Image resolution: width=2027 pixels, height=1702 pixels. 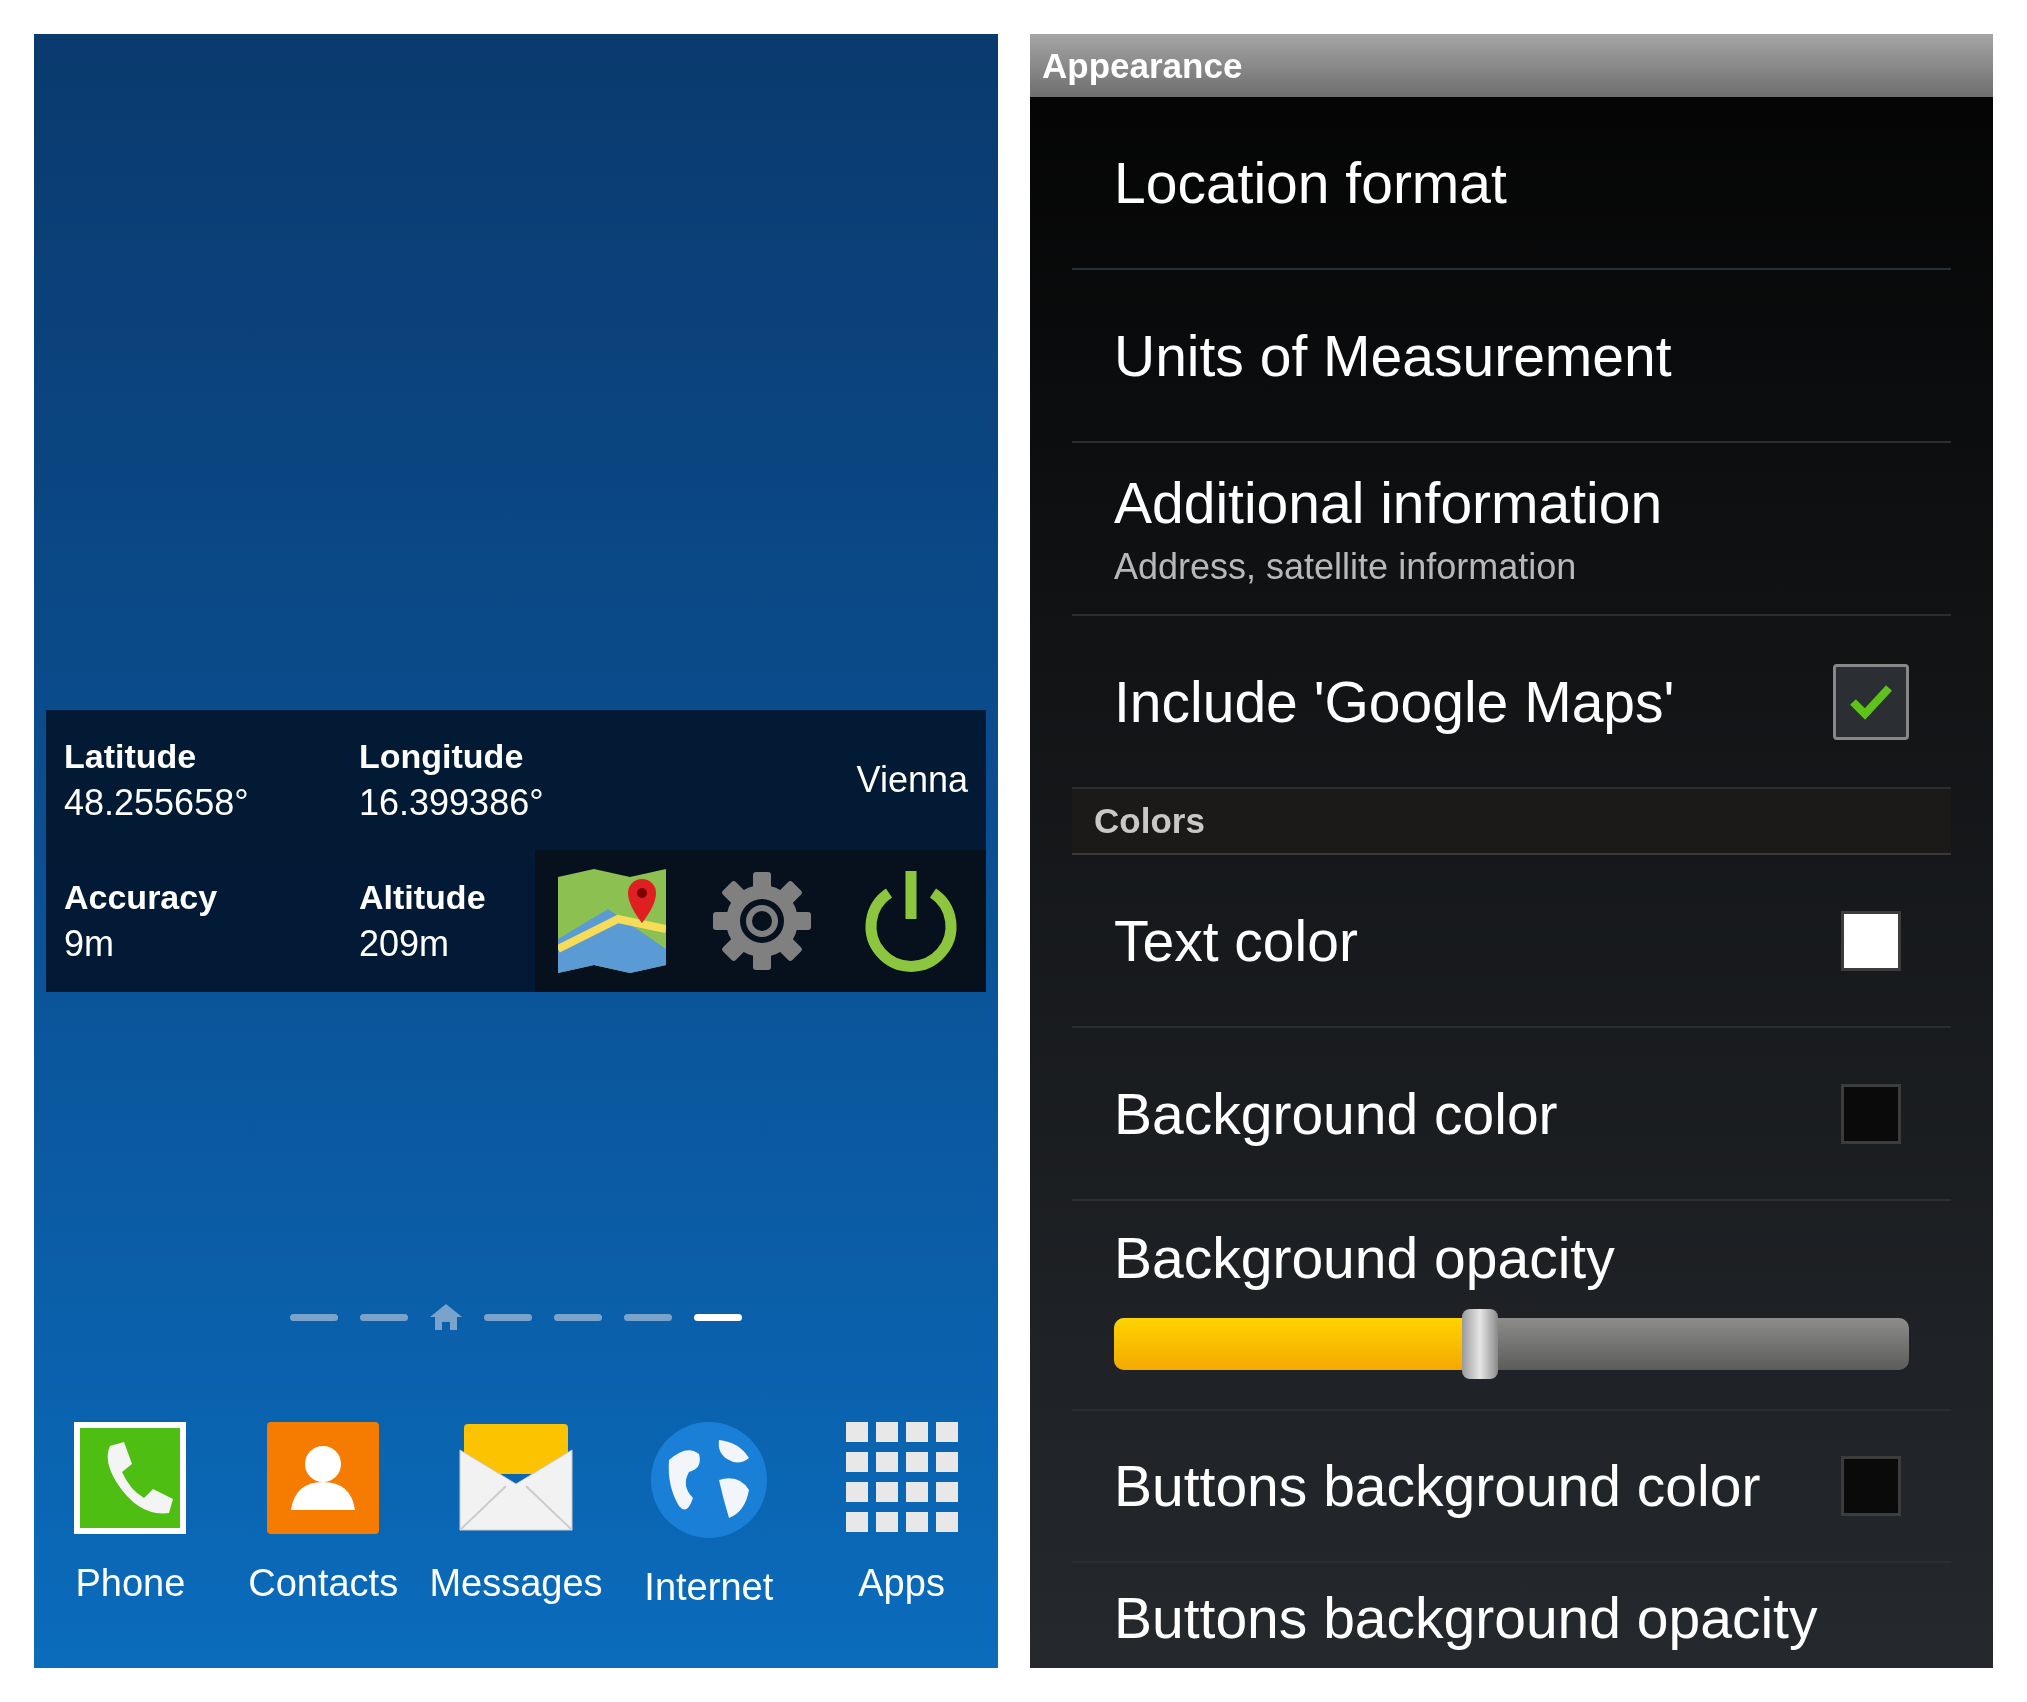 What do you see at coordinates (130, 1583) in the screenshot?
I see `app-label: Phone` at bounding box center [130, 1583].